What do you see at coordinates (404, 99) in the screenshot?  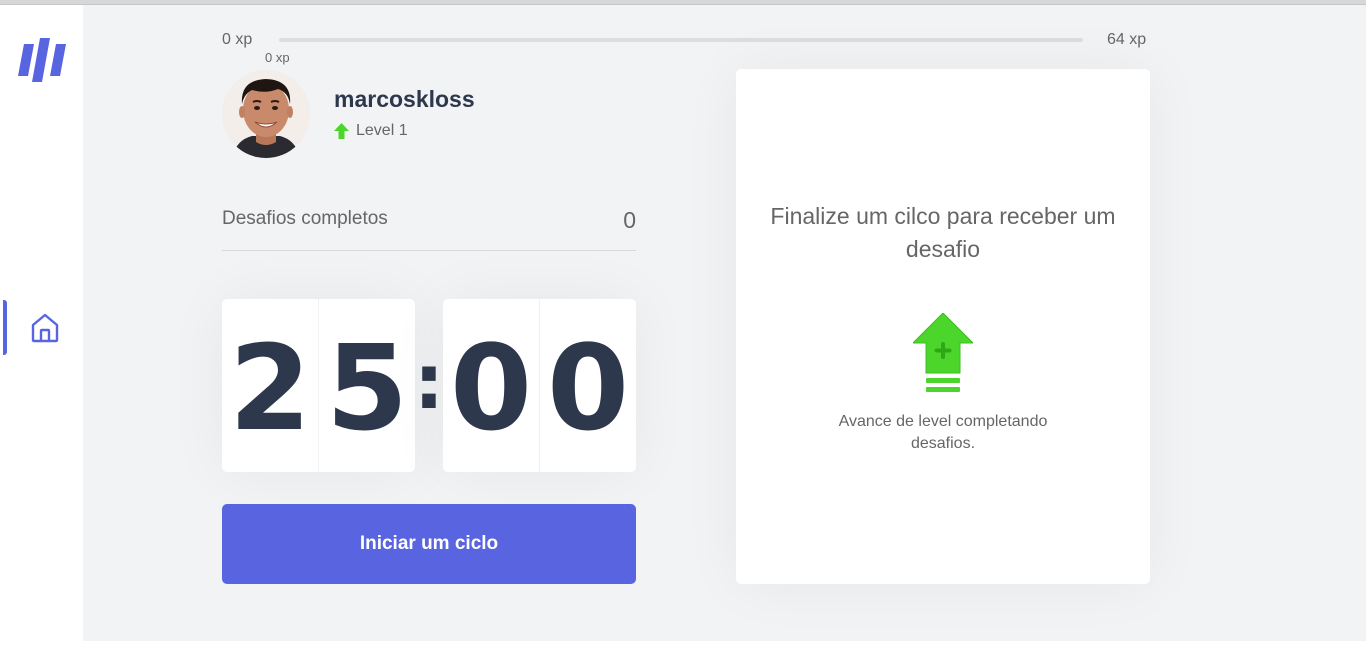 I see `username: marcoskloss` at bounding box center [404, 99].